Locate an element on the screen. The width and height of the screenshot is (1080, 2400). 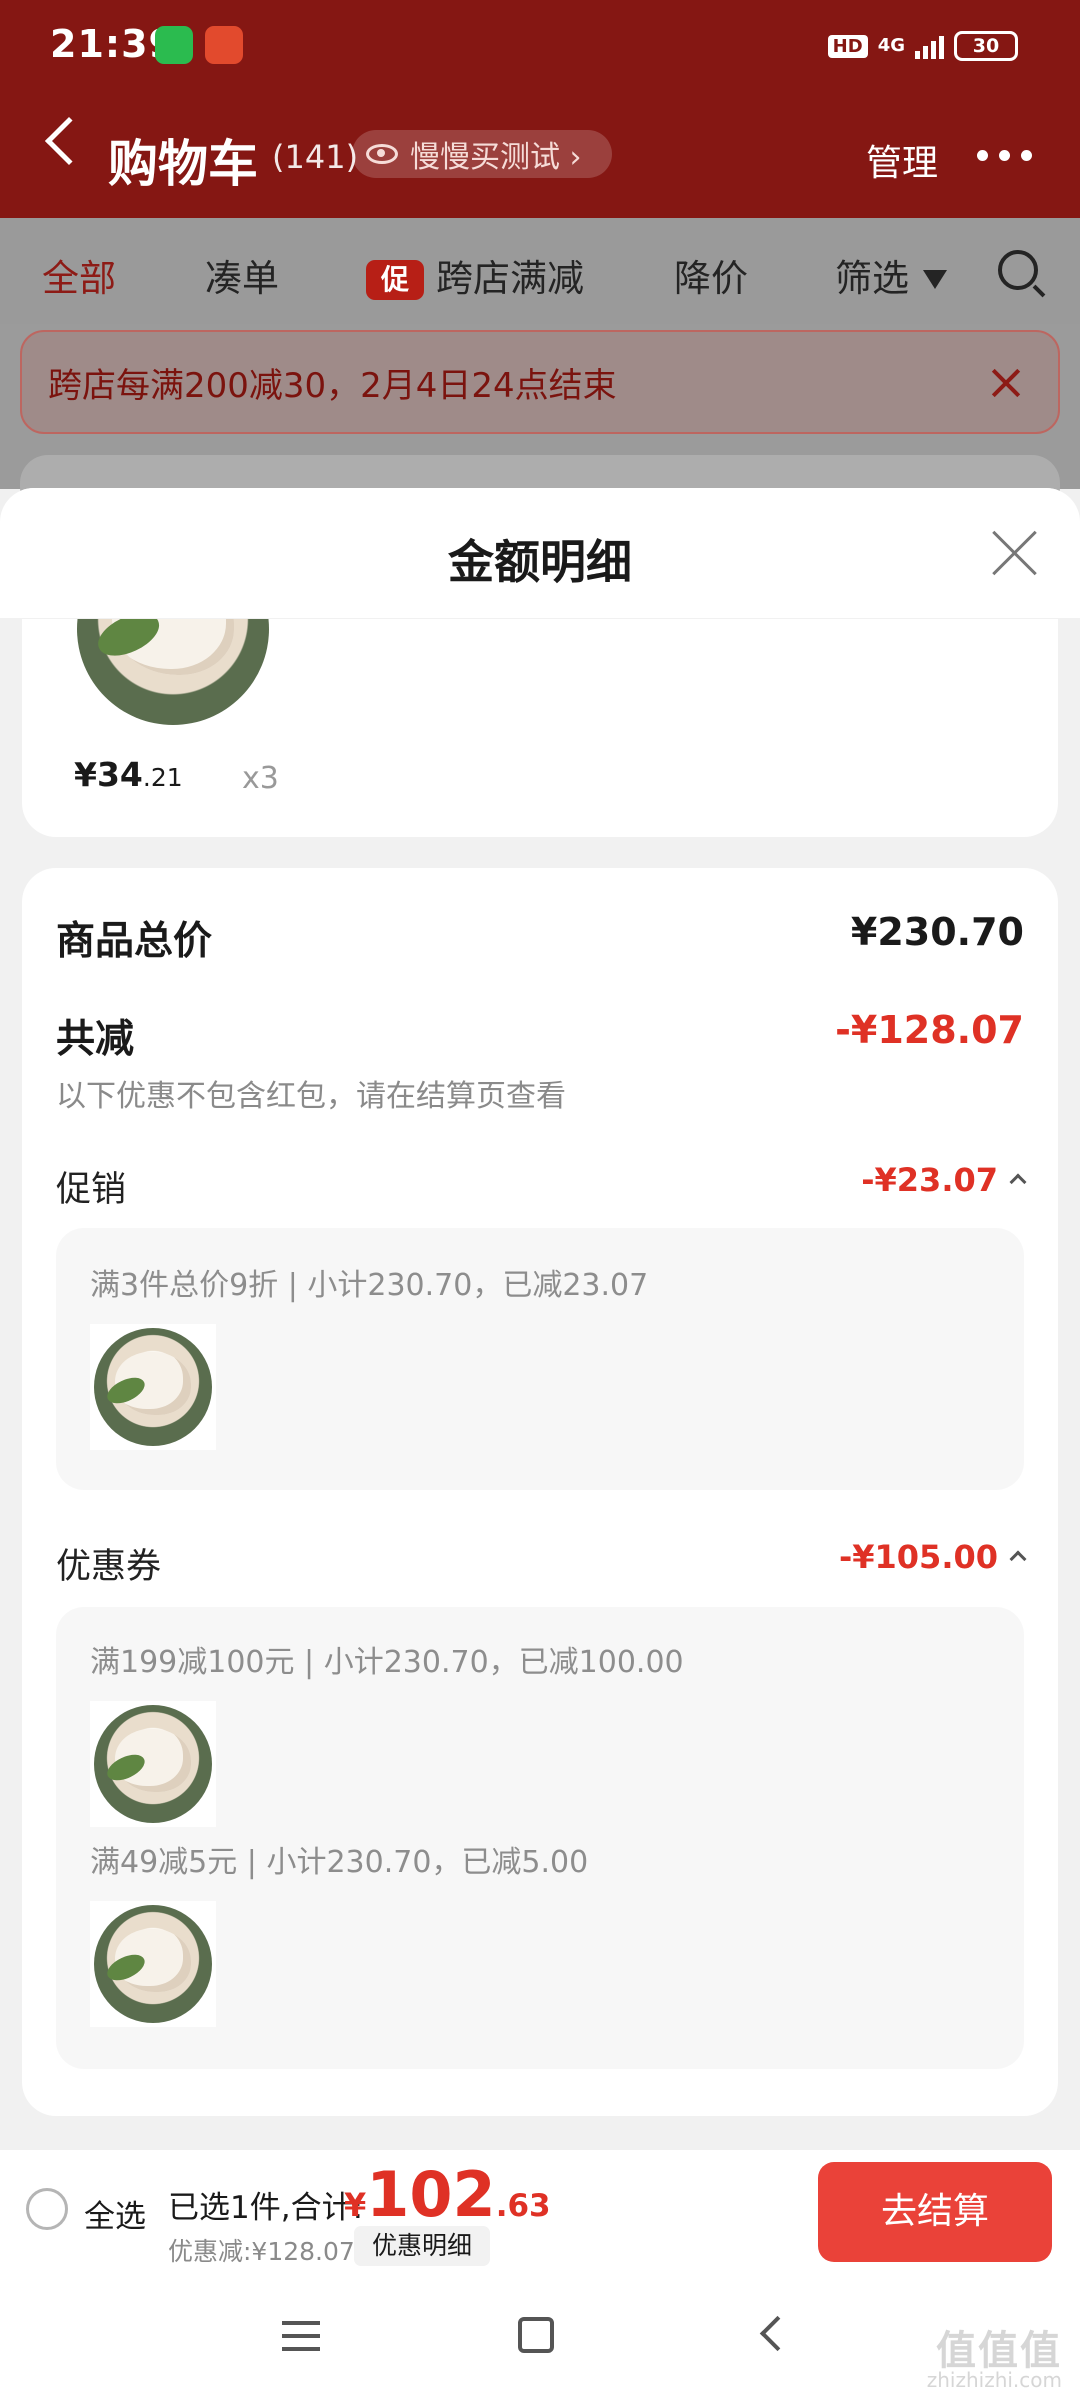
wechat-icon is located at coordinates (174, 45).